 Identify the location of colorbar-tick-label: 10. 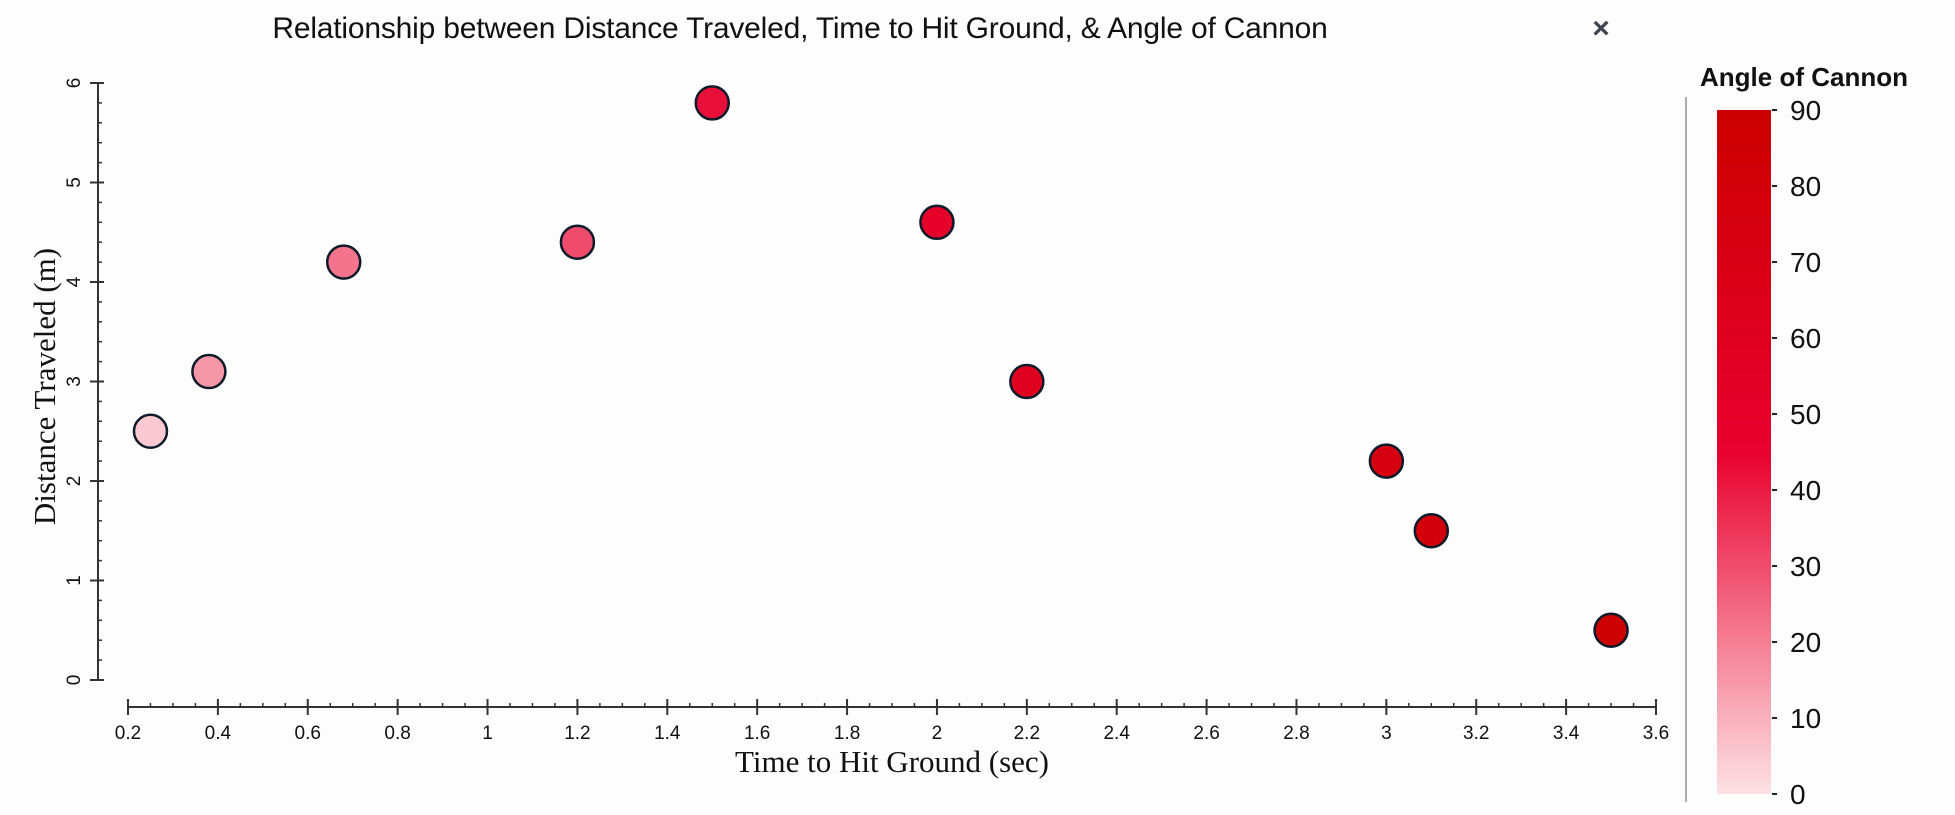
(1805, 718).